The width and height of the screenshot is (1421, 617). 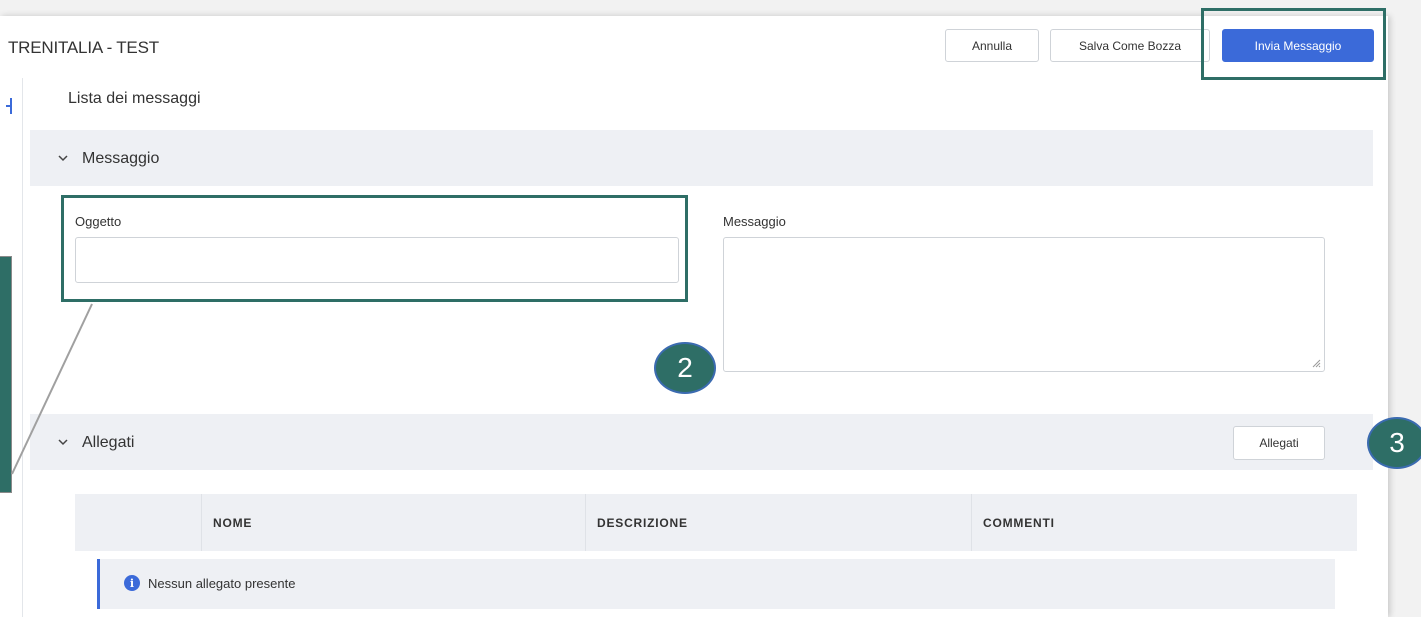 What do you see at coordinates (22, 347) in the screenshot?
I see `sidebar-divider` at bounding box center [22, 347].